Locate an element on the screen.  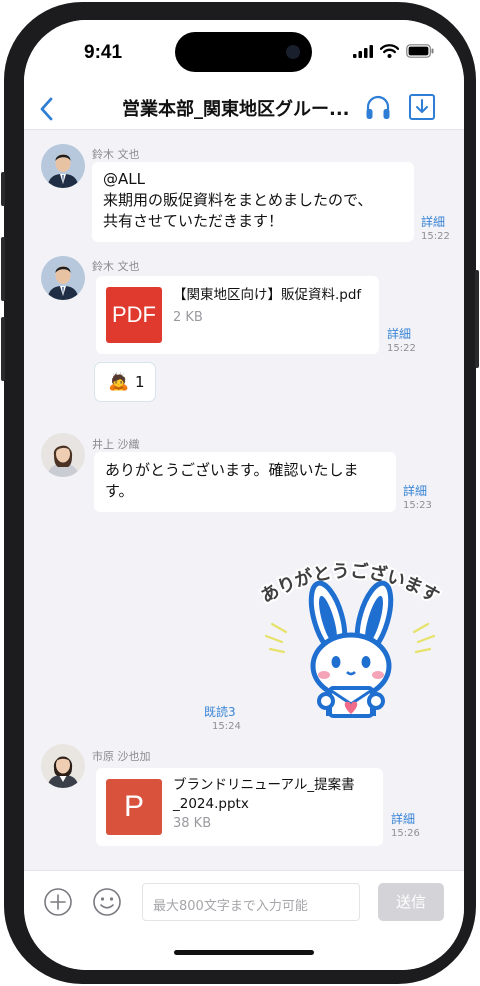
back-chevron-icon is located at coordinates (47, 109).